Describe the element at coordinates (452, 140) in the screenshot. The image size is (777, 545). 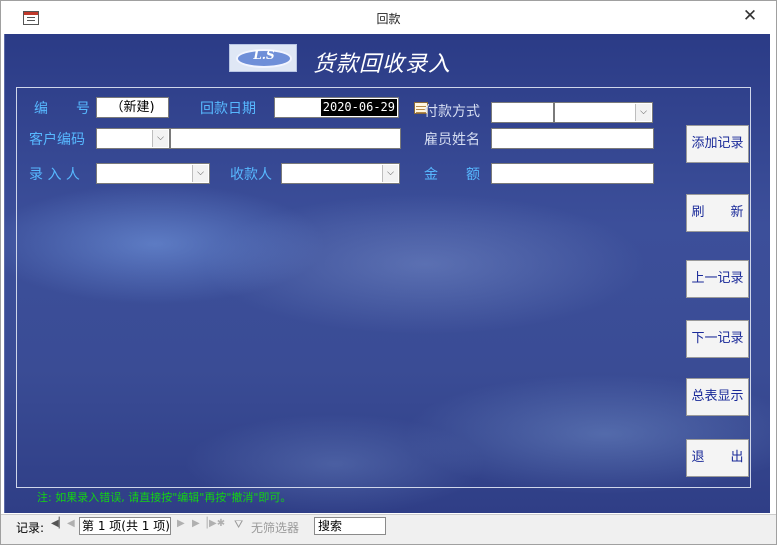
I see `employee-name-label: 雇员姓名` at that location.